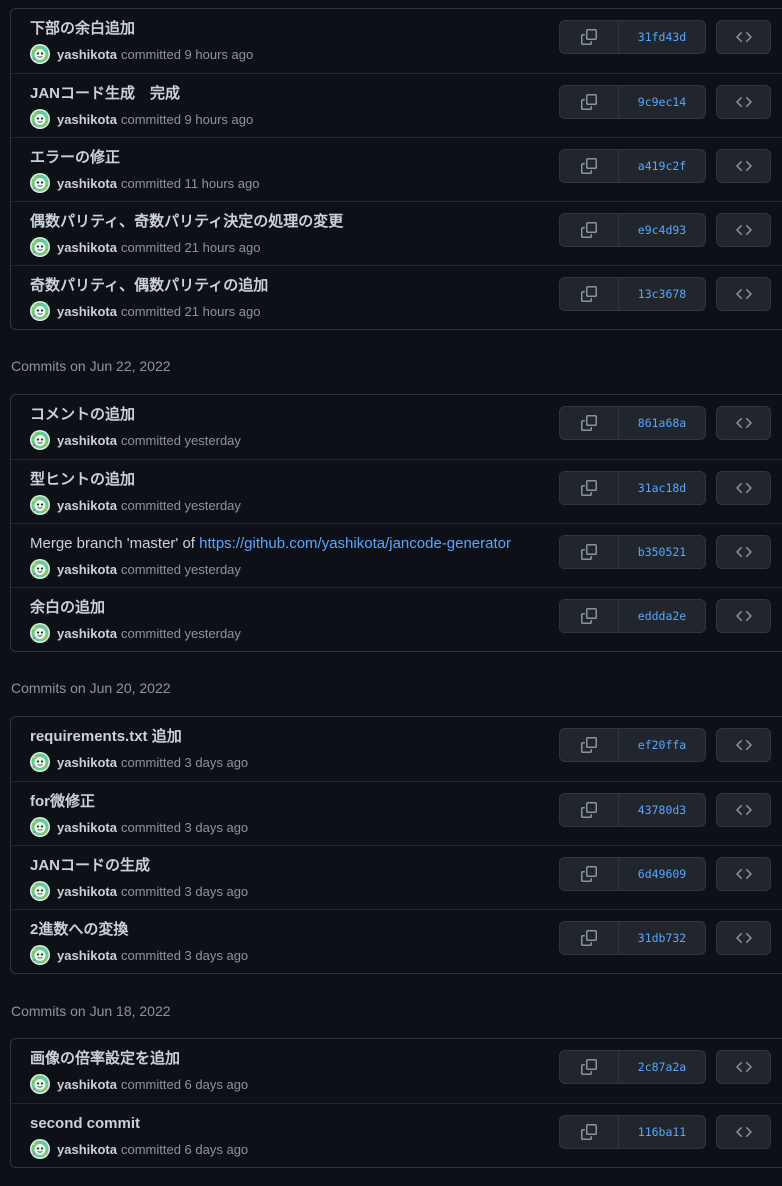 The image size is (782, 1186). I want to click on commit-title: requirements.txt 追加, so click(106, 737).